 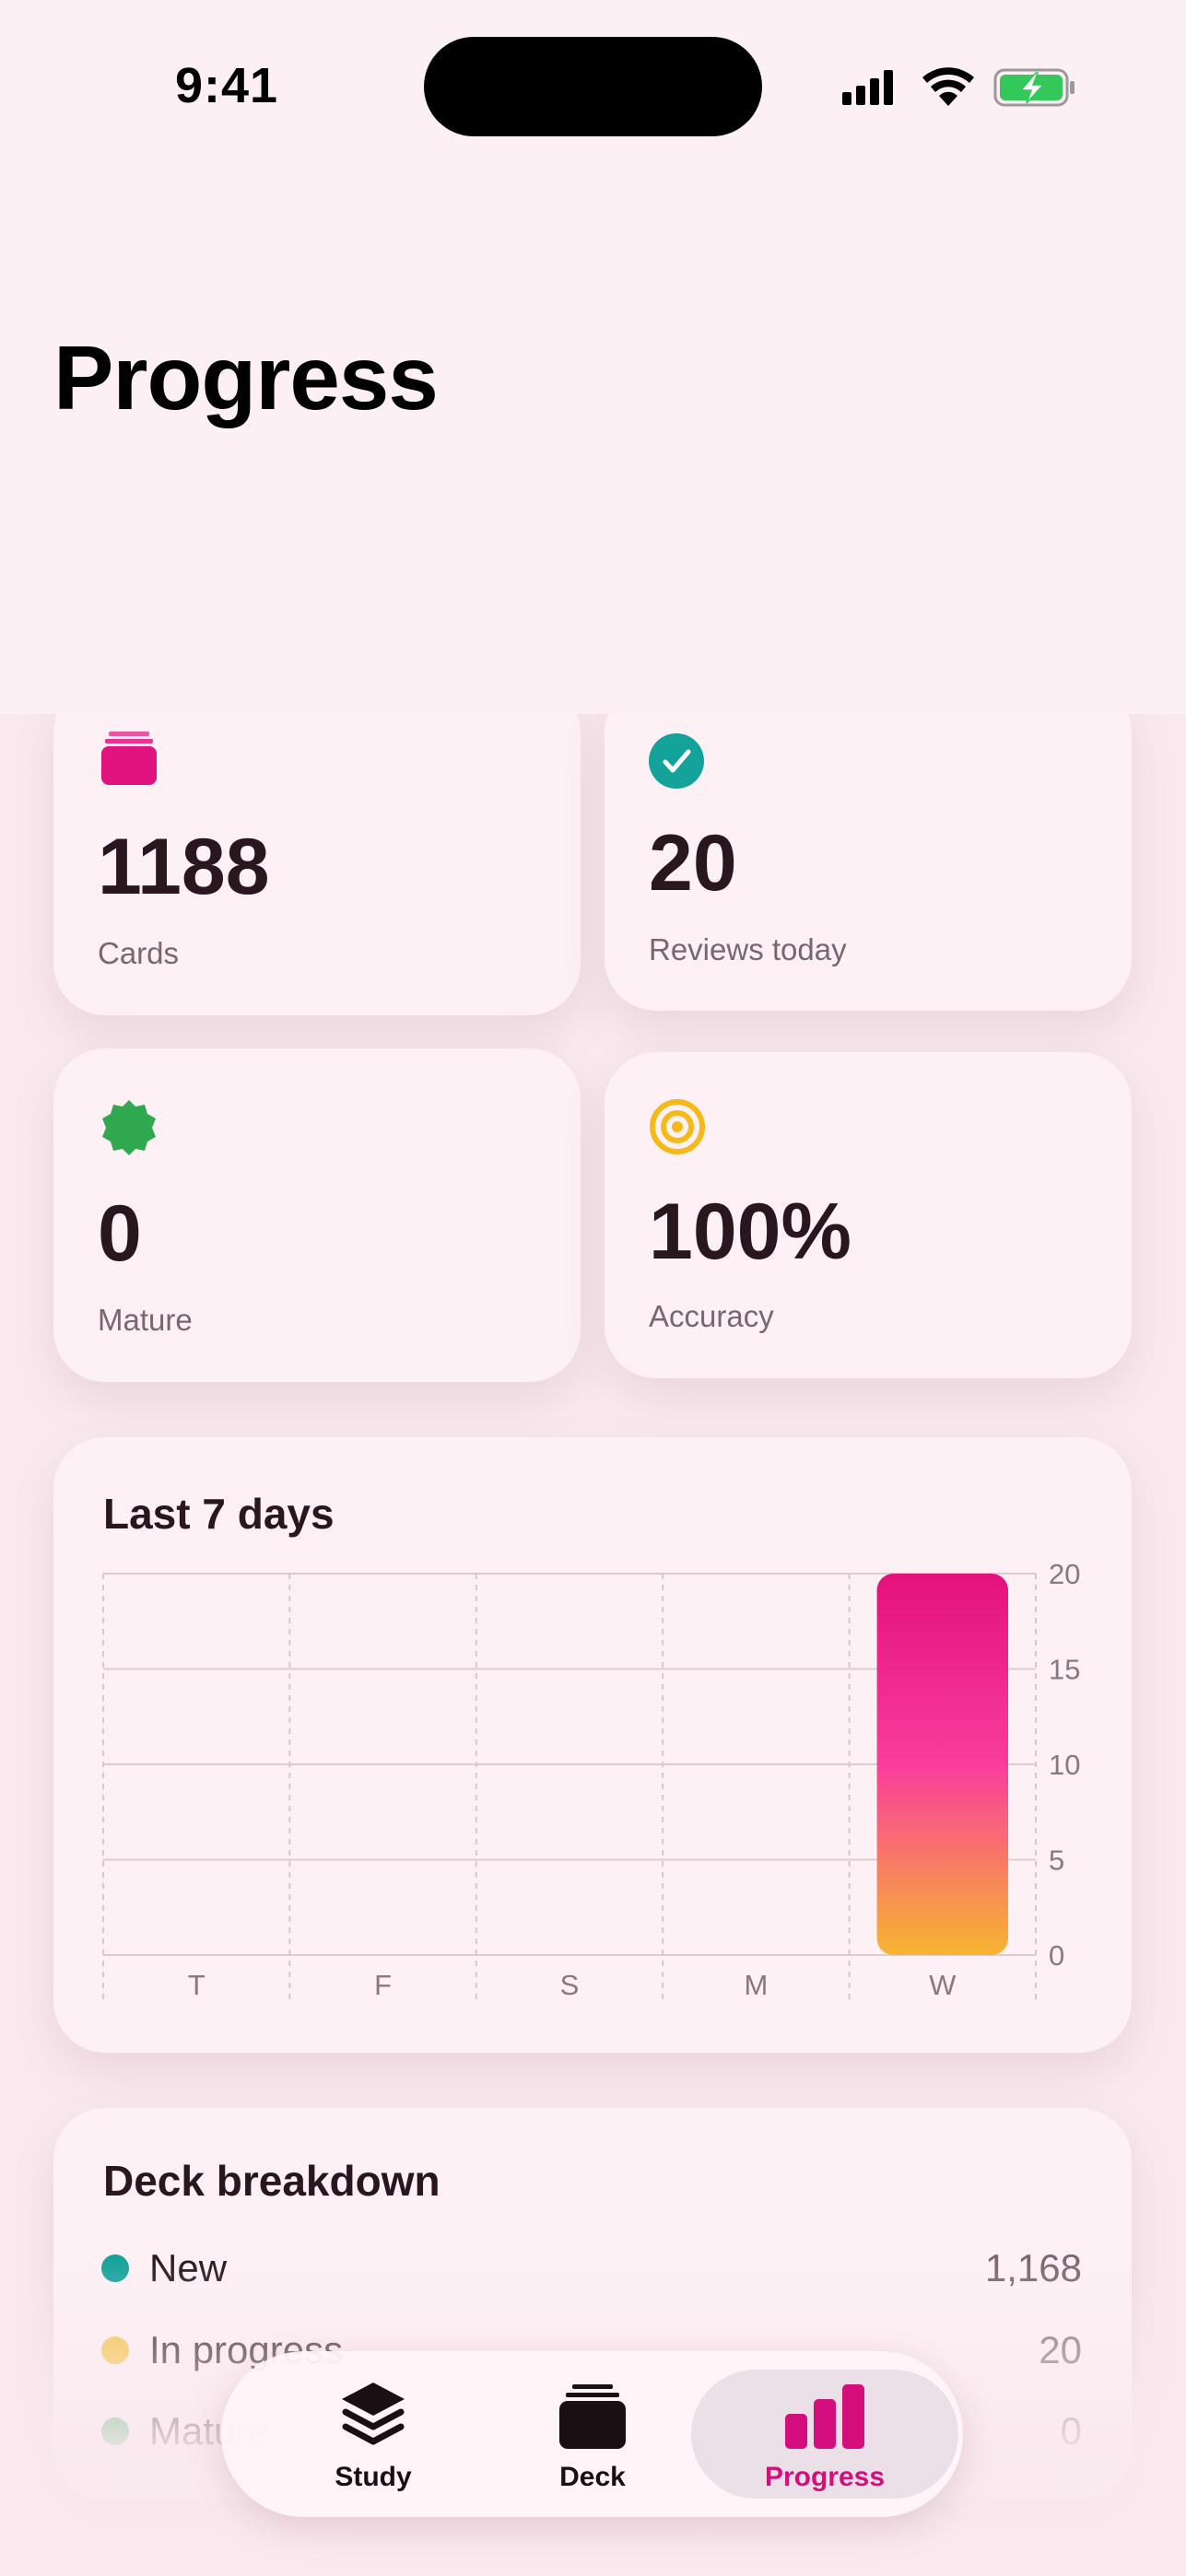 I want to click on stat-card-accuracy: 100% Accuracy, so click(x=868, y=1215).